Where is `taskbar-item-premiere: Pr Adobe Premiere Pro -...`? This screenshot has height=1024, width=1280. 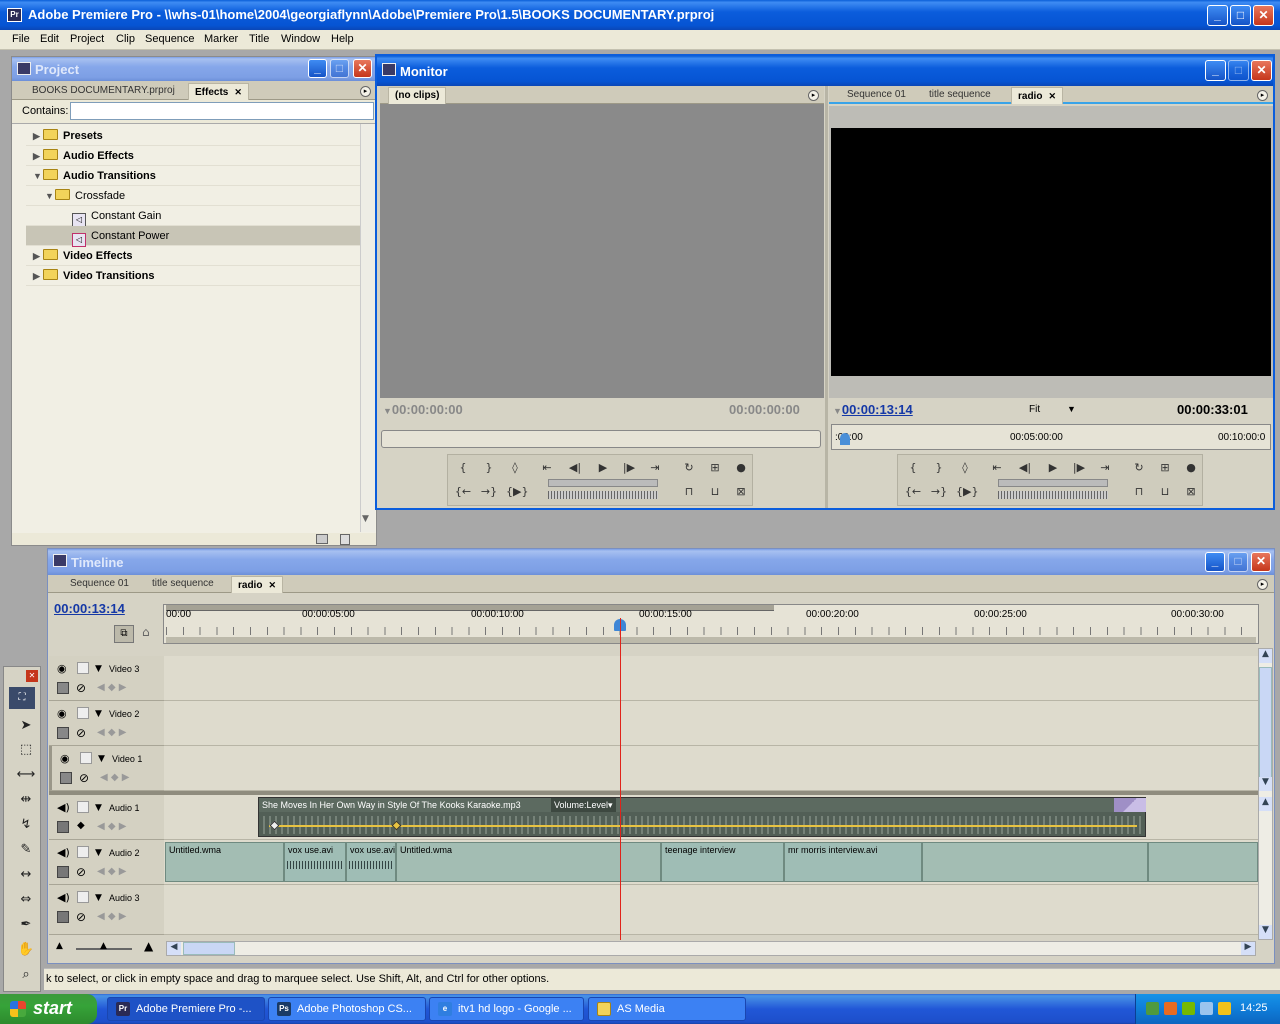 taskbar-item-premiere: Pr Adobe Premiere Pro -... is located at coordinates (186, 1009).